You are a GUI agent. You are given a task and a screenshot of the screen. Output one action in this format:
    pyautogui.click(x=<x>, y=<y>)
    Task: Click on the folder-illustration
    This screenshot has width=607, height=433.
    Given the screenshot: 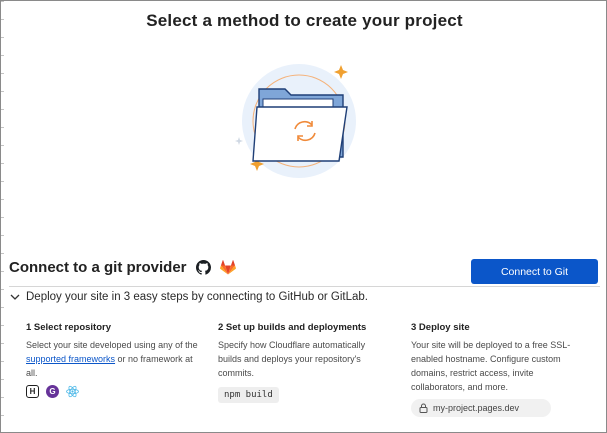 What is the action you would take?
    pyautogui.click(x=299, y=119)
    